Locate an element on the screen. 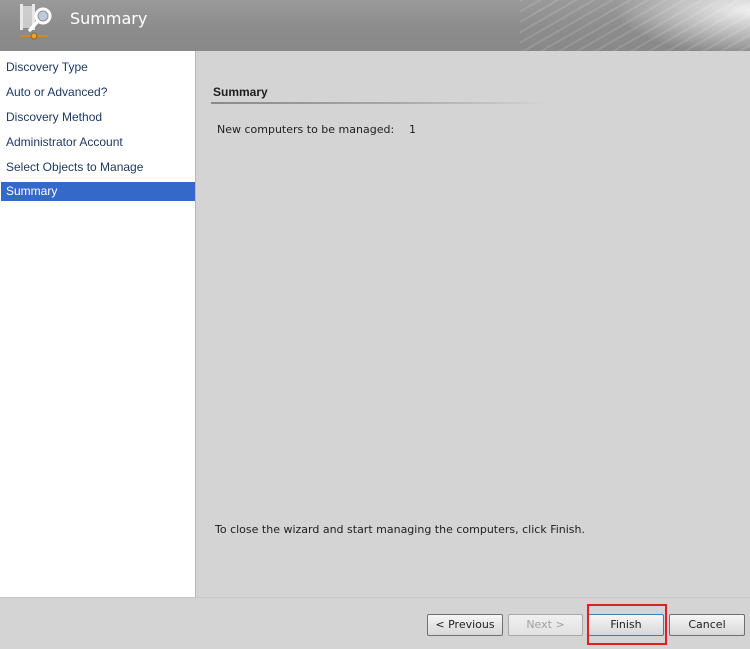 The height and width of the screenshot is (649, 750). nav-item-discovery-type: Discovery Type is located at coordinates (98, 67).